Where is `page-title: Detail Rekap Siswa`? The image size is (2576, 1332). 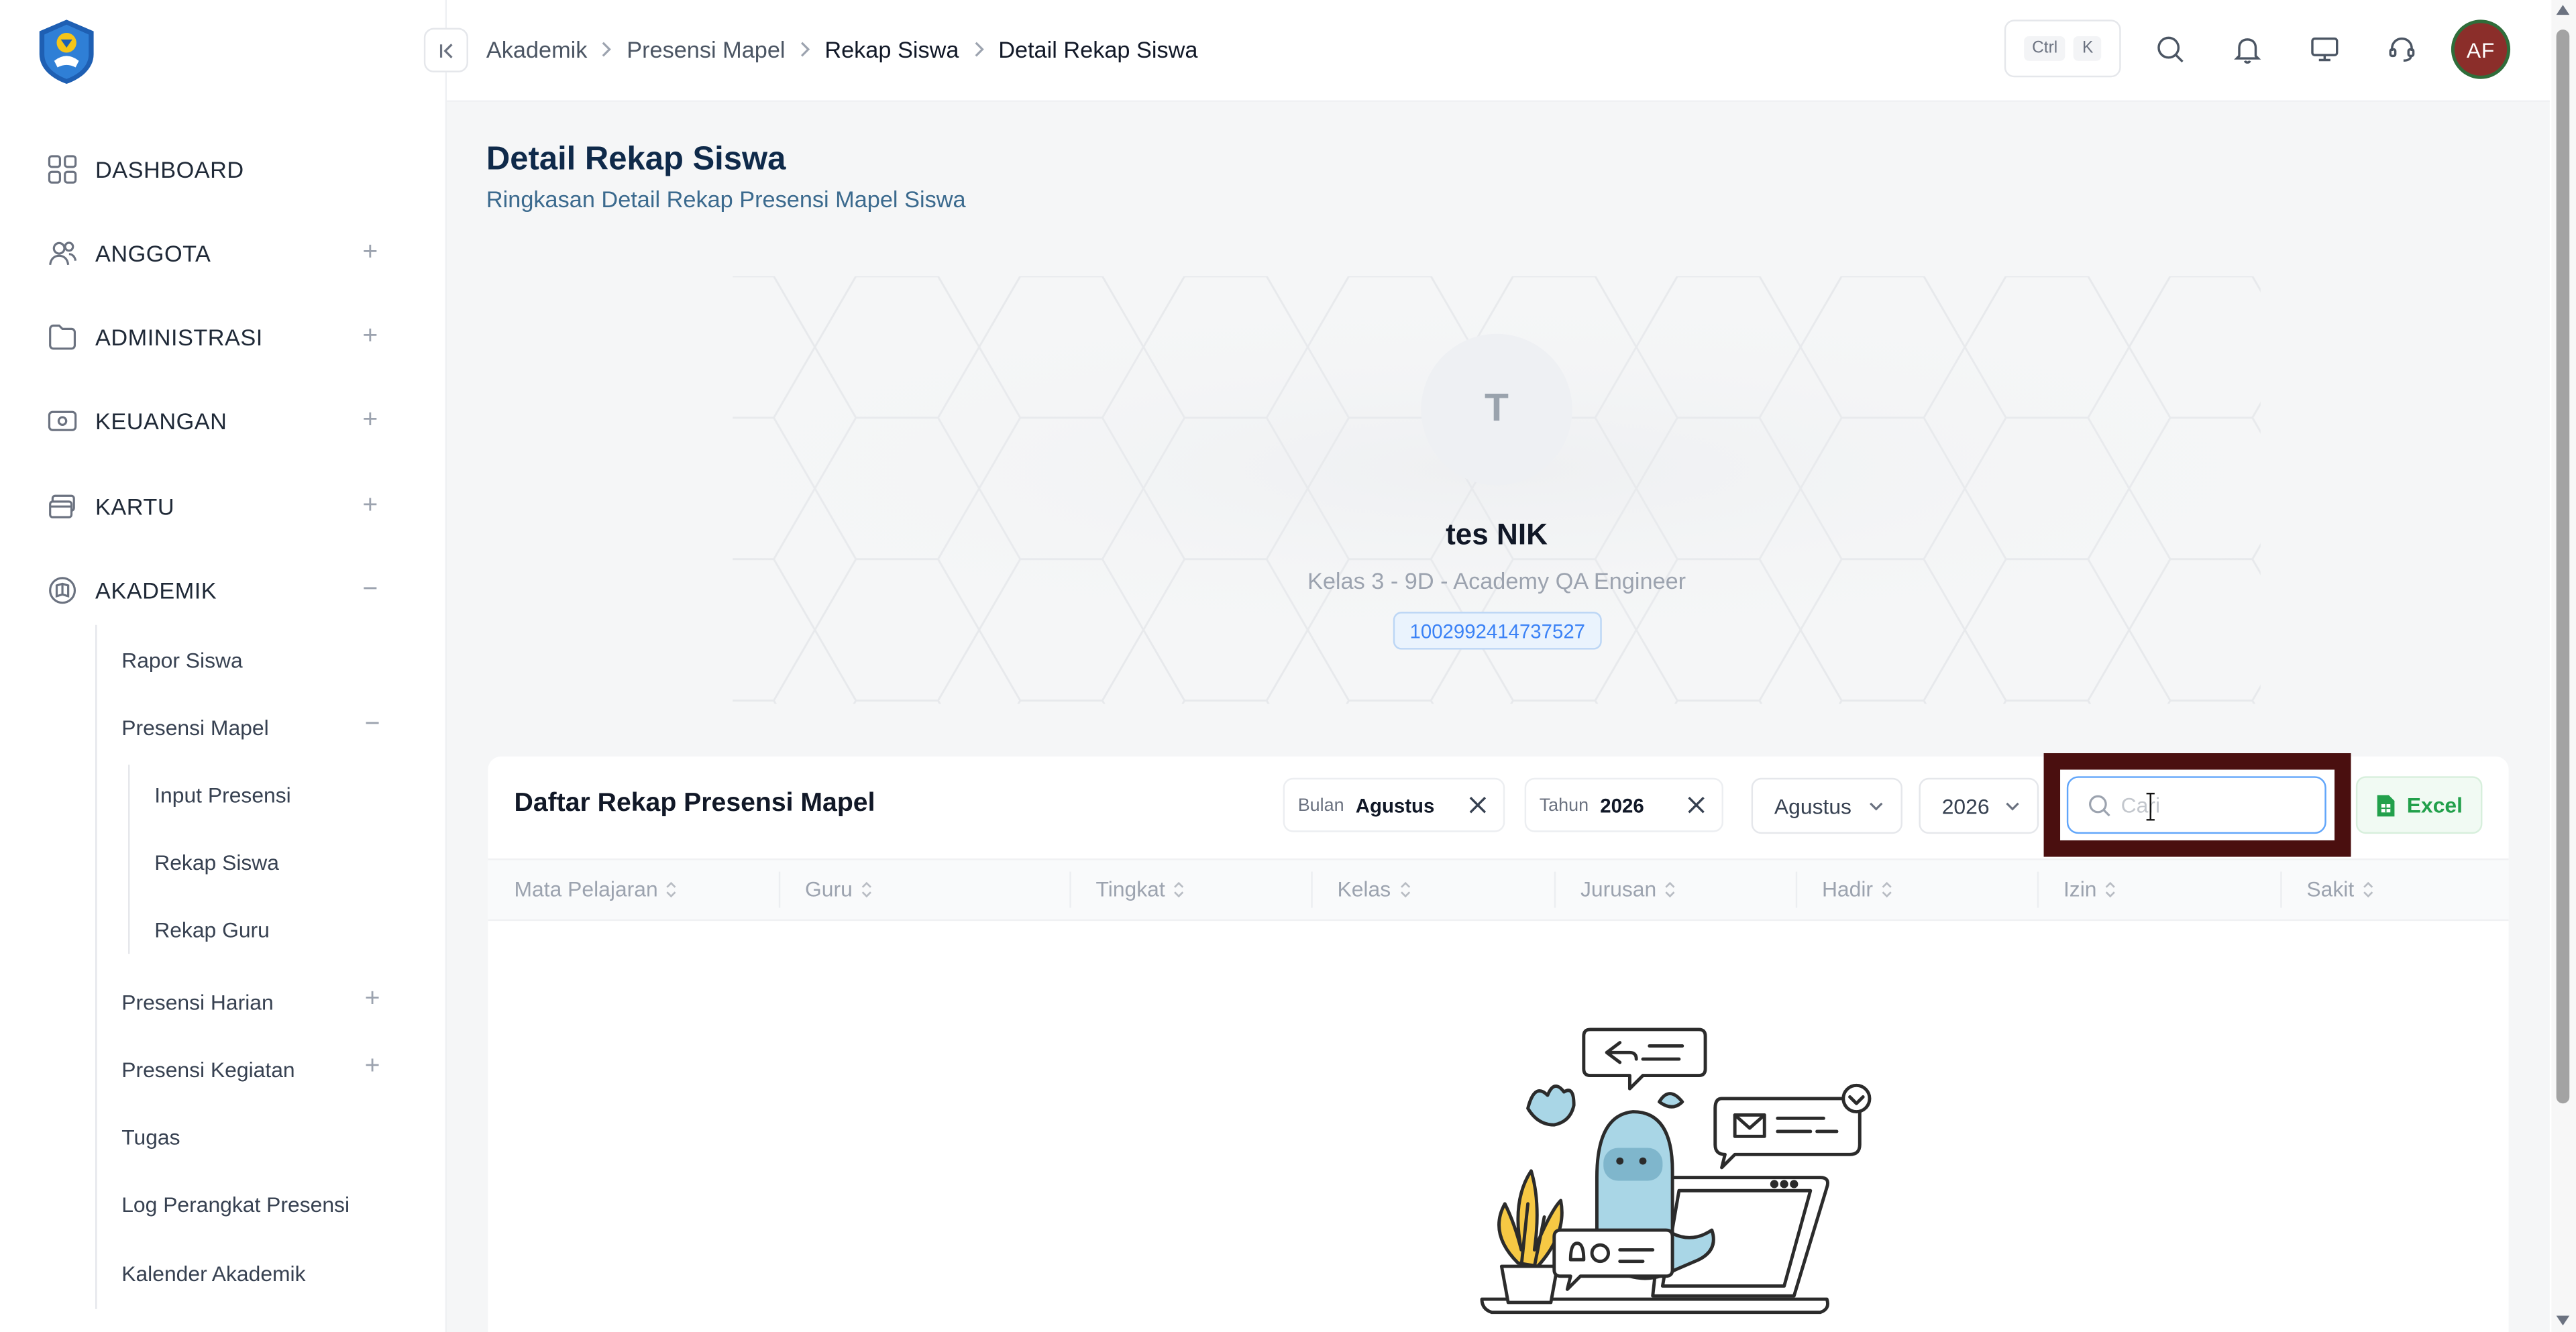
page-title: Detail Rekap Siswa is located at coordinates (636, 159).